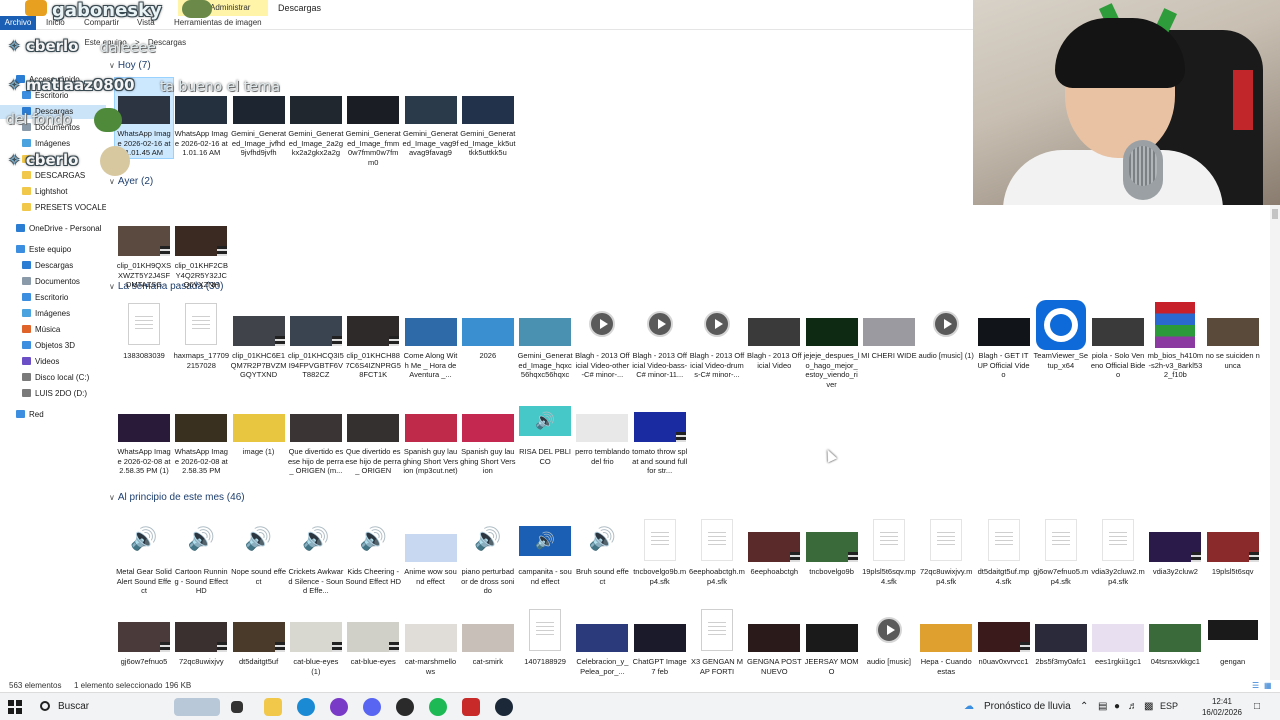 The image size is (1280, 720). I want to click on nav-item: Disco local (C:), so click(53, 378).